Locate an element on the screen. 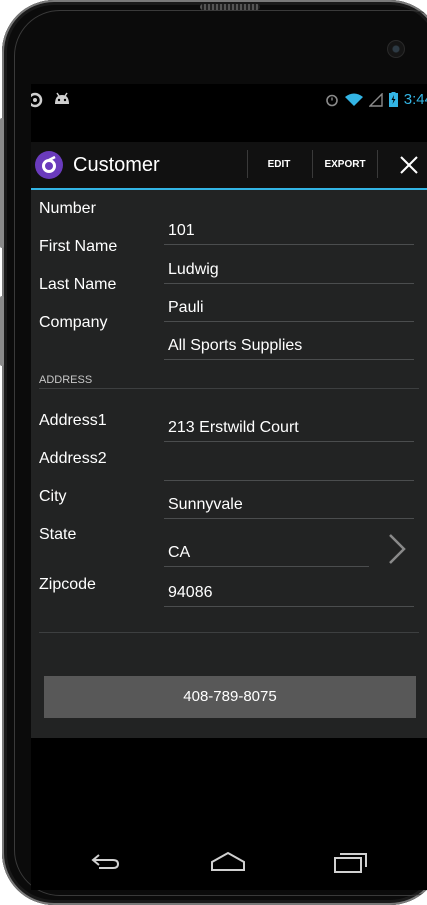 This screenshot has width=427, height=905. number-label: Number is located at coordinates (67, 208).